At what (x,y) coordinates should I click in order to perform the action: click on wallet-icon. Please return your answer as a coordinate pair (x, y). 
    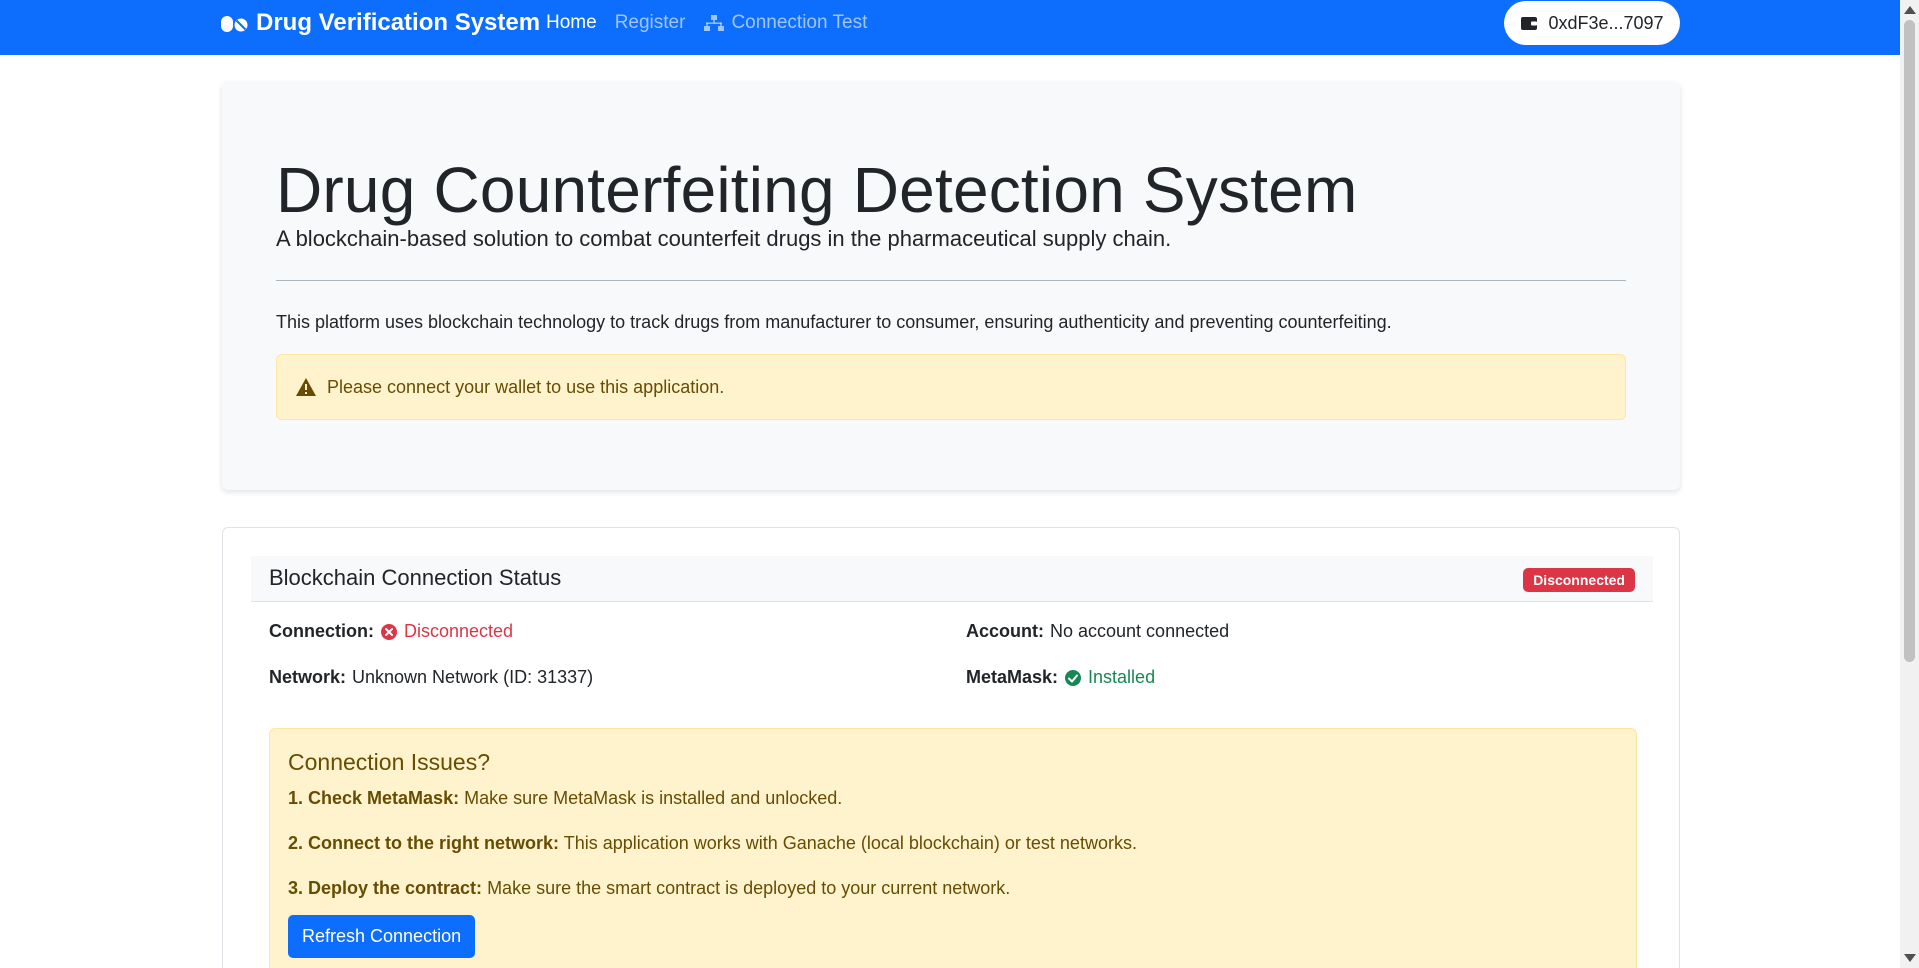
    Looking at the image, I should click on (1529, 23).